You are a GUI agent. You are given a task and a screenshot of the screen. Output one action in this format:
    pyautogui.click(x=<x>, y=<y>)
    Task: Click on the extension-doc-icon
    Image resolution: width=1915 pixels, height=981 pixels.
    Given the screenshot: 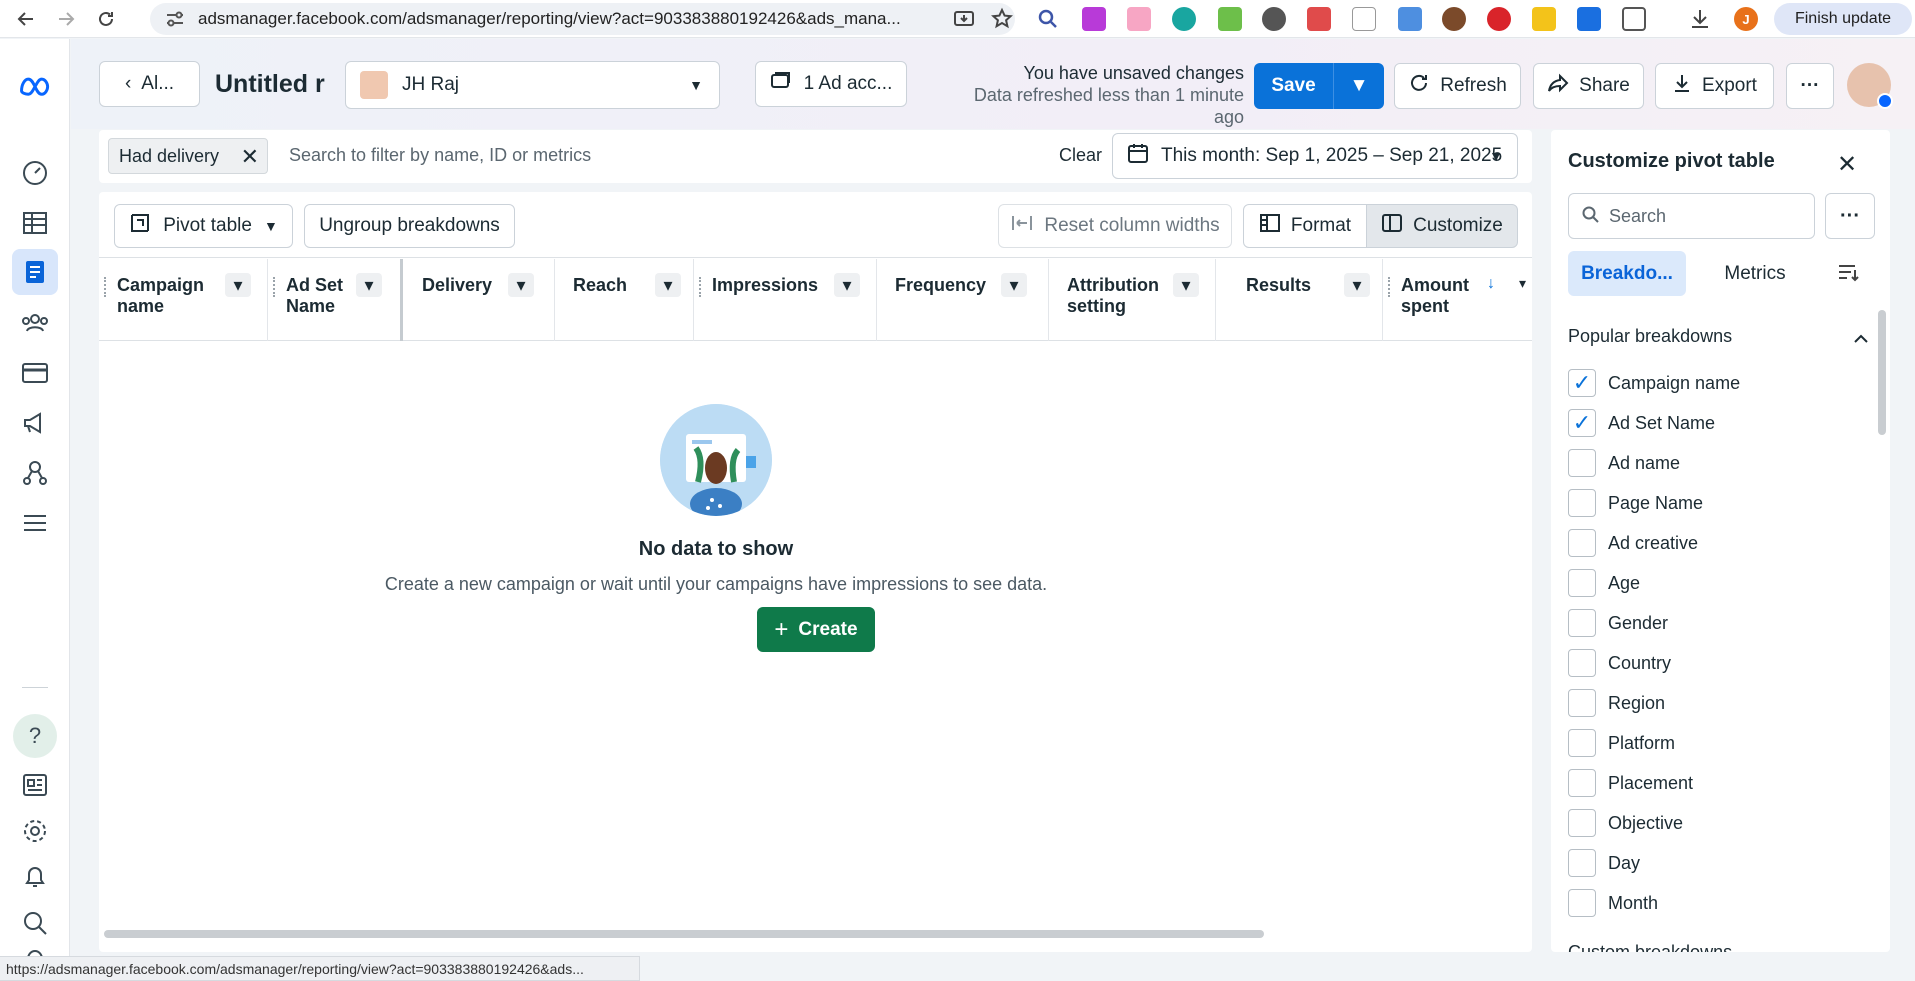 What is the action you would take?
    pyautogui.click(x=1589, y=19)
    